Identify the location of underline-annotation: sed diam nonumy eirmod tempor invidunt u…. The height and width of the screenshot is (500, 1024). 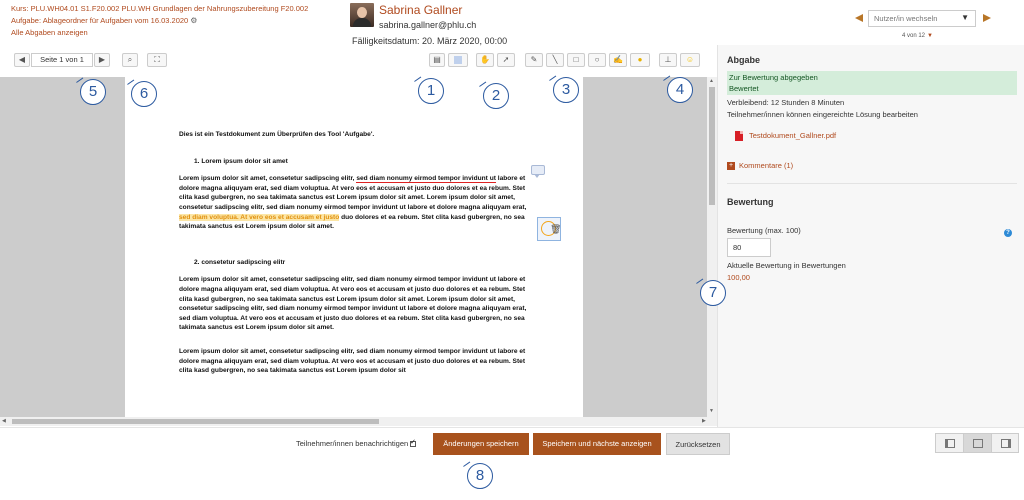
(426, 179).